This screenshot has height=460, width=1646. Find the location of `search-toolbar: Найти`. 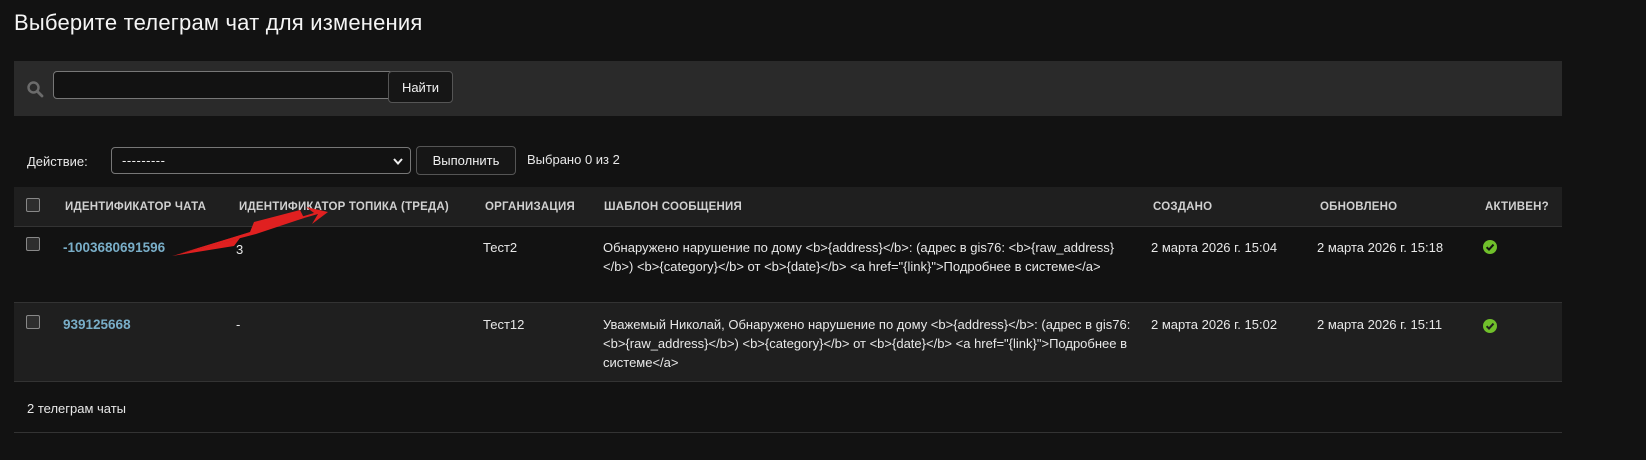

search-toolbar: Найти is located at coordinates (788, 88).